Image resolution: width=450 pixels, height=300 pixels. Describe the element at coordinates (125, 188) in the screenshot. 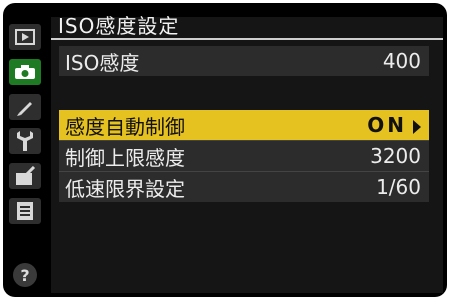

I see `menu-item-label: 低速限界設定` at that location.